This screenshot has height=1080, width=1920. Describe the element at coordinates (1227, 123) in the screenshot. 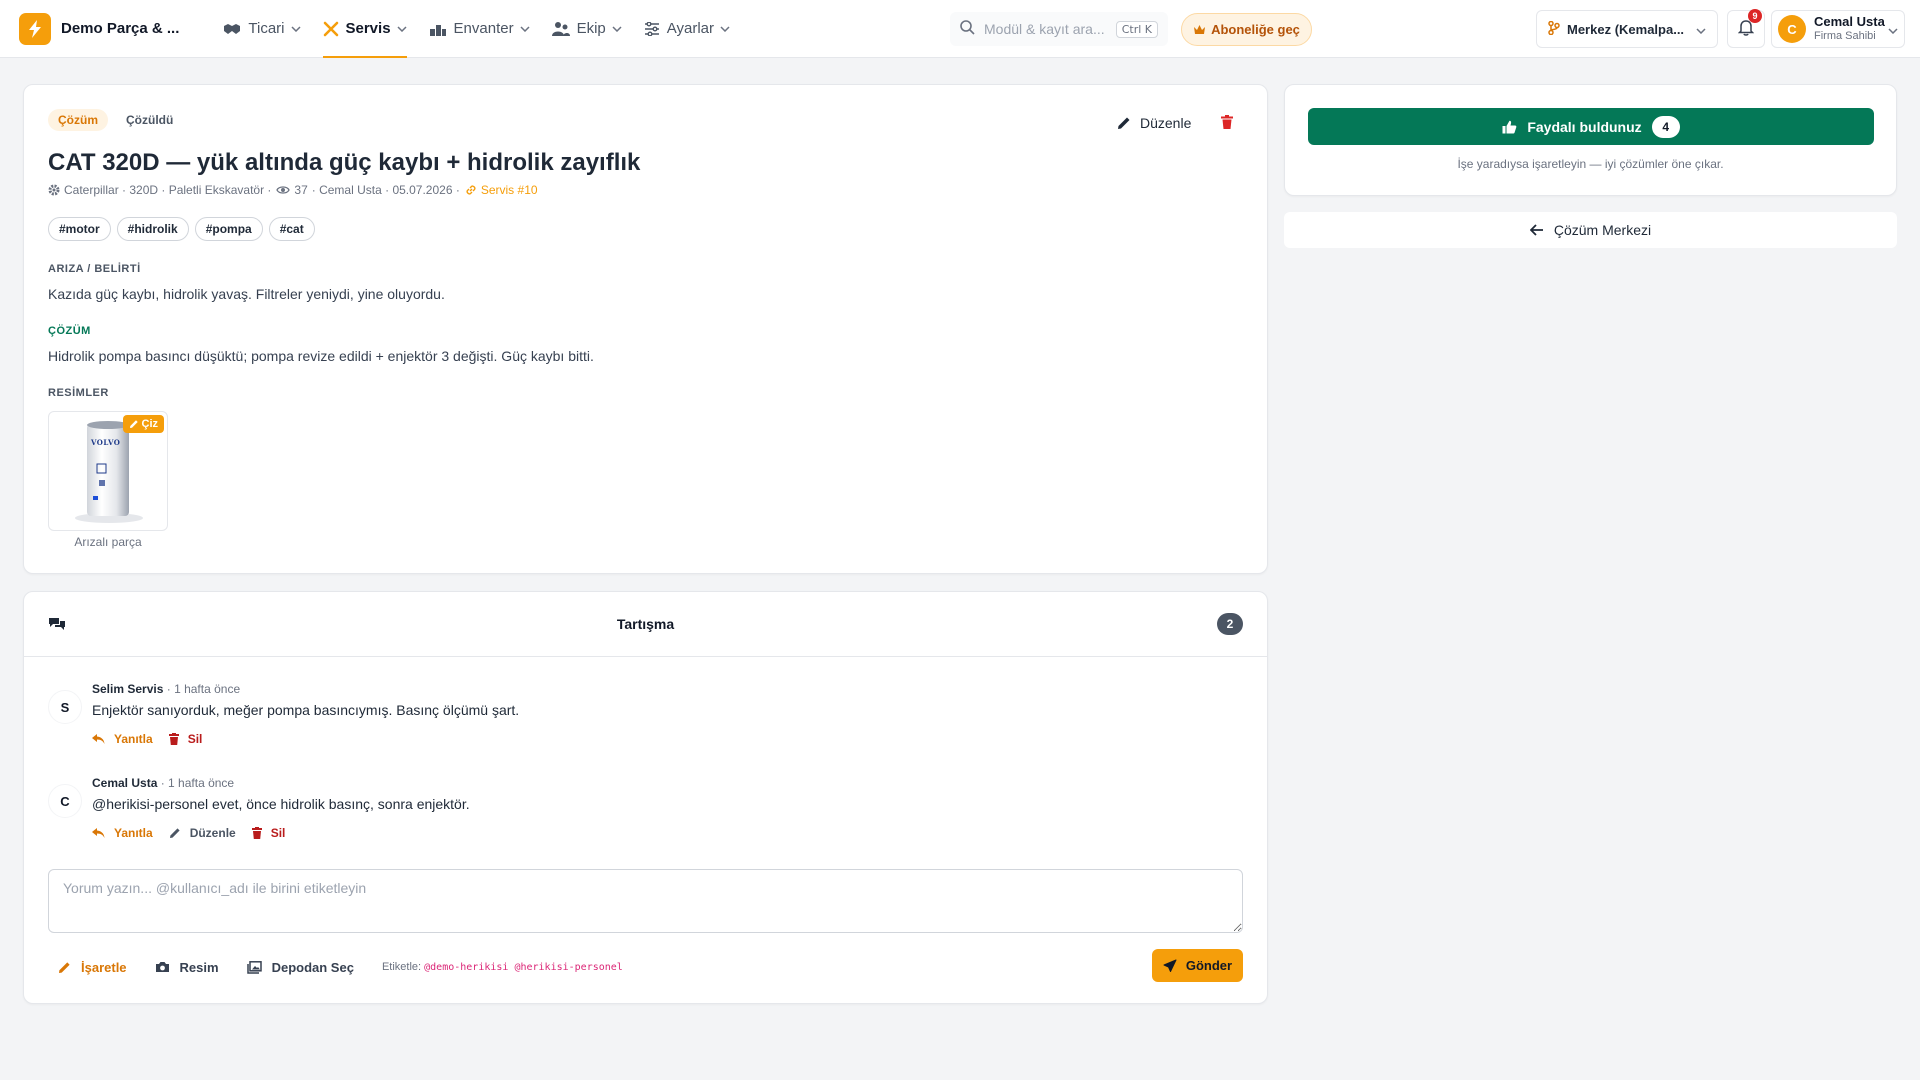

I see `delete-button` at that location.